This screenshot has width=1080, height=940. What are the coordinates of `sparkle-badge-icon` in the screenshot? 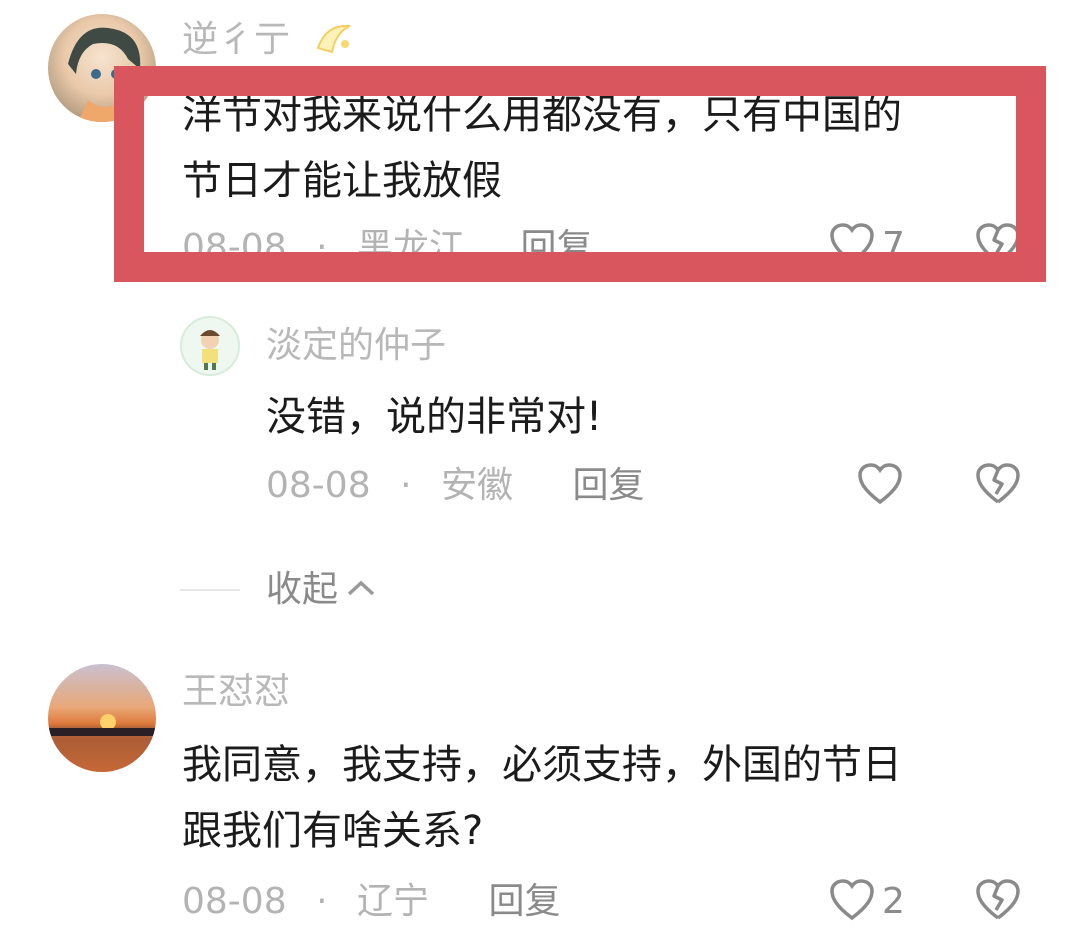 It's located at (334, 38).